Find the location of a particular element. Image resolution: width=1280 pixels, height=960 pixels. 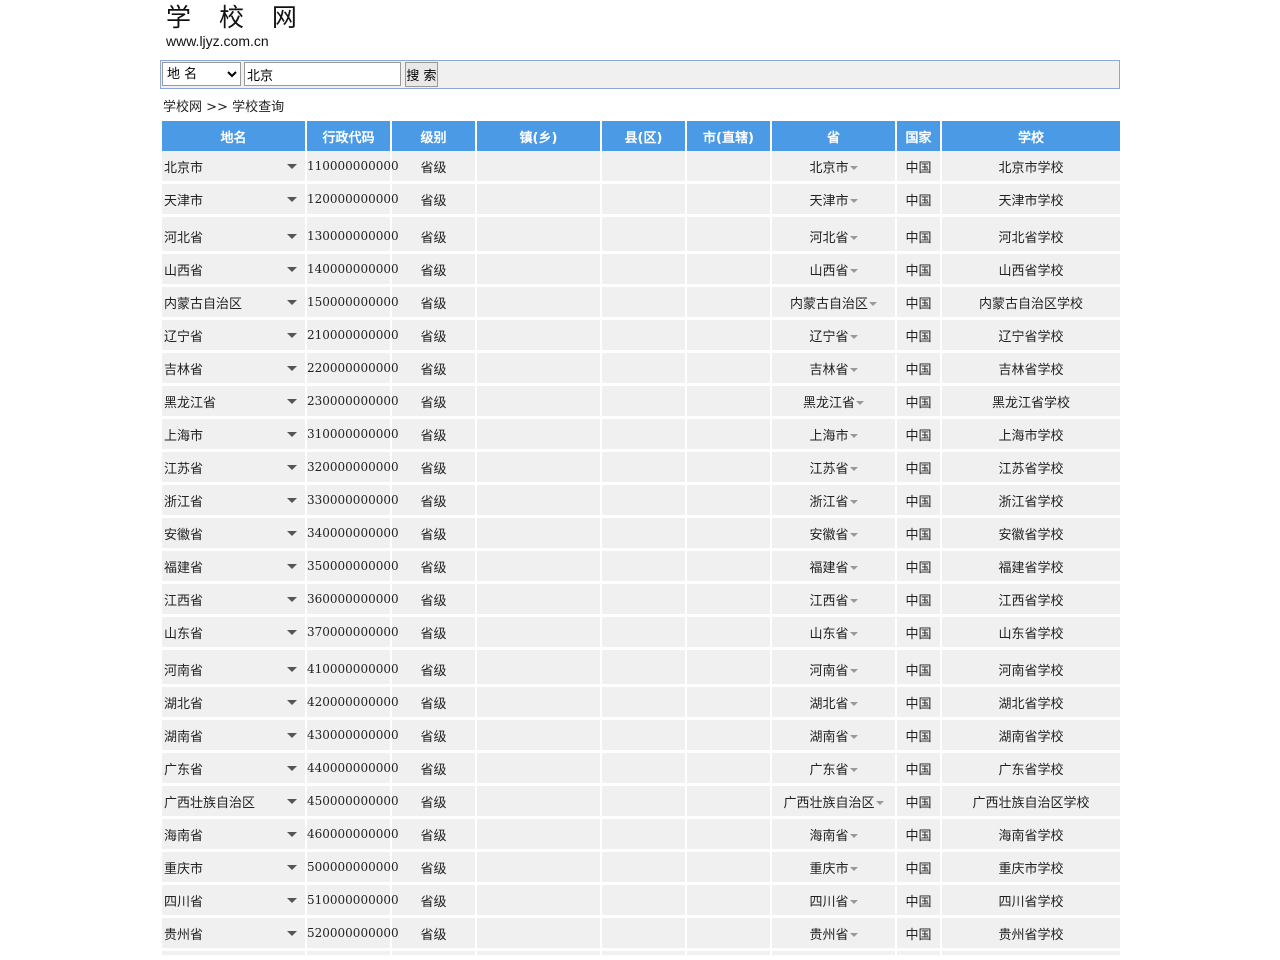

province-cell: 山西省 is located at coordinates (833, 270).